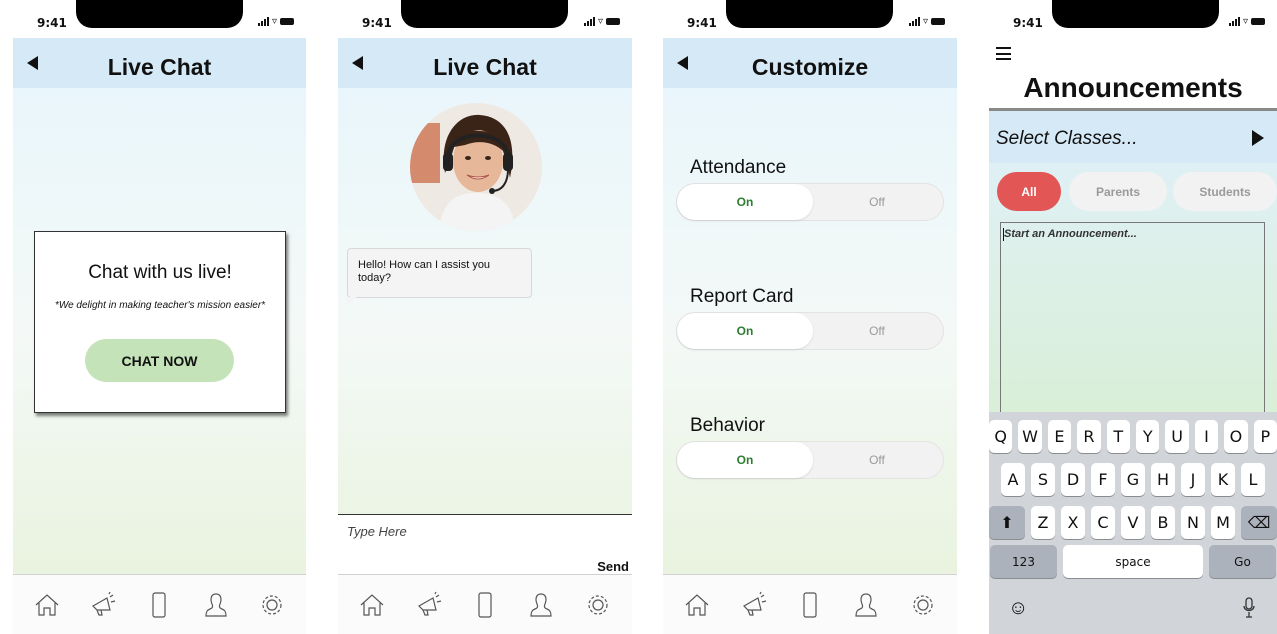 This screenshot has height=634, width=1277. What do you see at coordinates (1018, 608) in the screenshot?
I see `emoji-icon: ☺` at bounding box center [1018, 608].